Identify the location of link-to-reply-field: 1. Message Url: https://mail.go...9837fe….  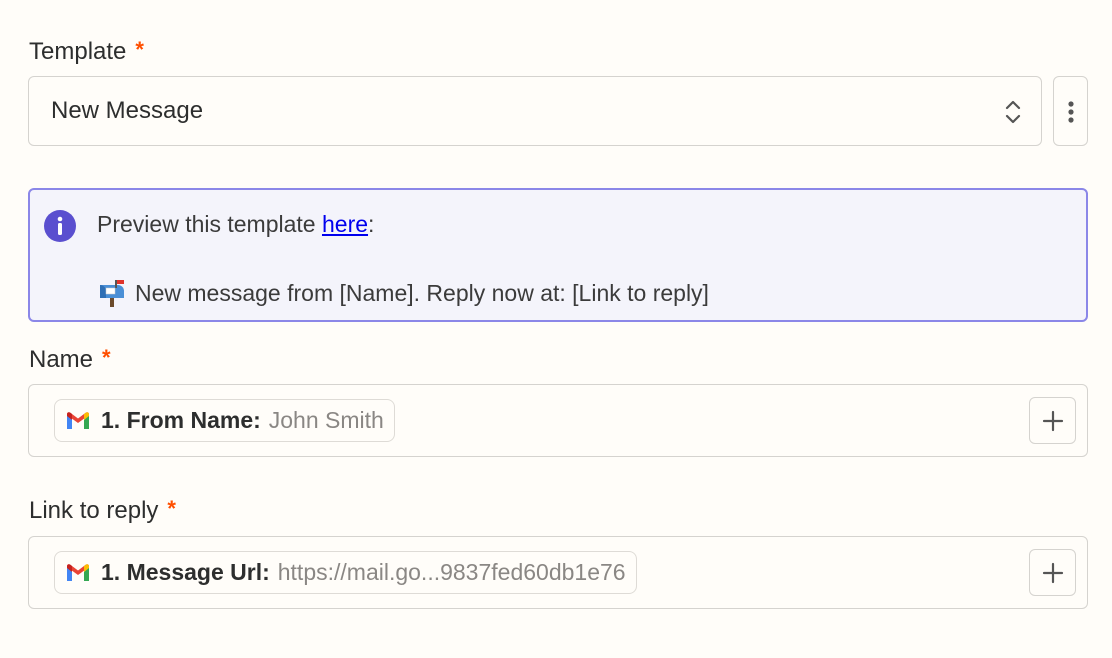
(558, 572).